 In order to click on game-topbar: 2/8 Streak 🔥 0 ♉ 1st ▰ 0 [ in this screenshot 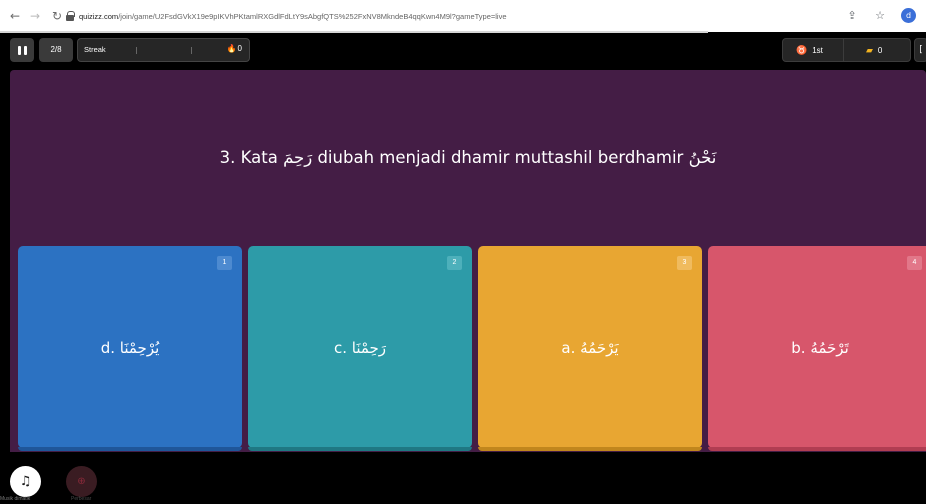, I will do `click(463, 51)`.